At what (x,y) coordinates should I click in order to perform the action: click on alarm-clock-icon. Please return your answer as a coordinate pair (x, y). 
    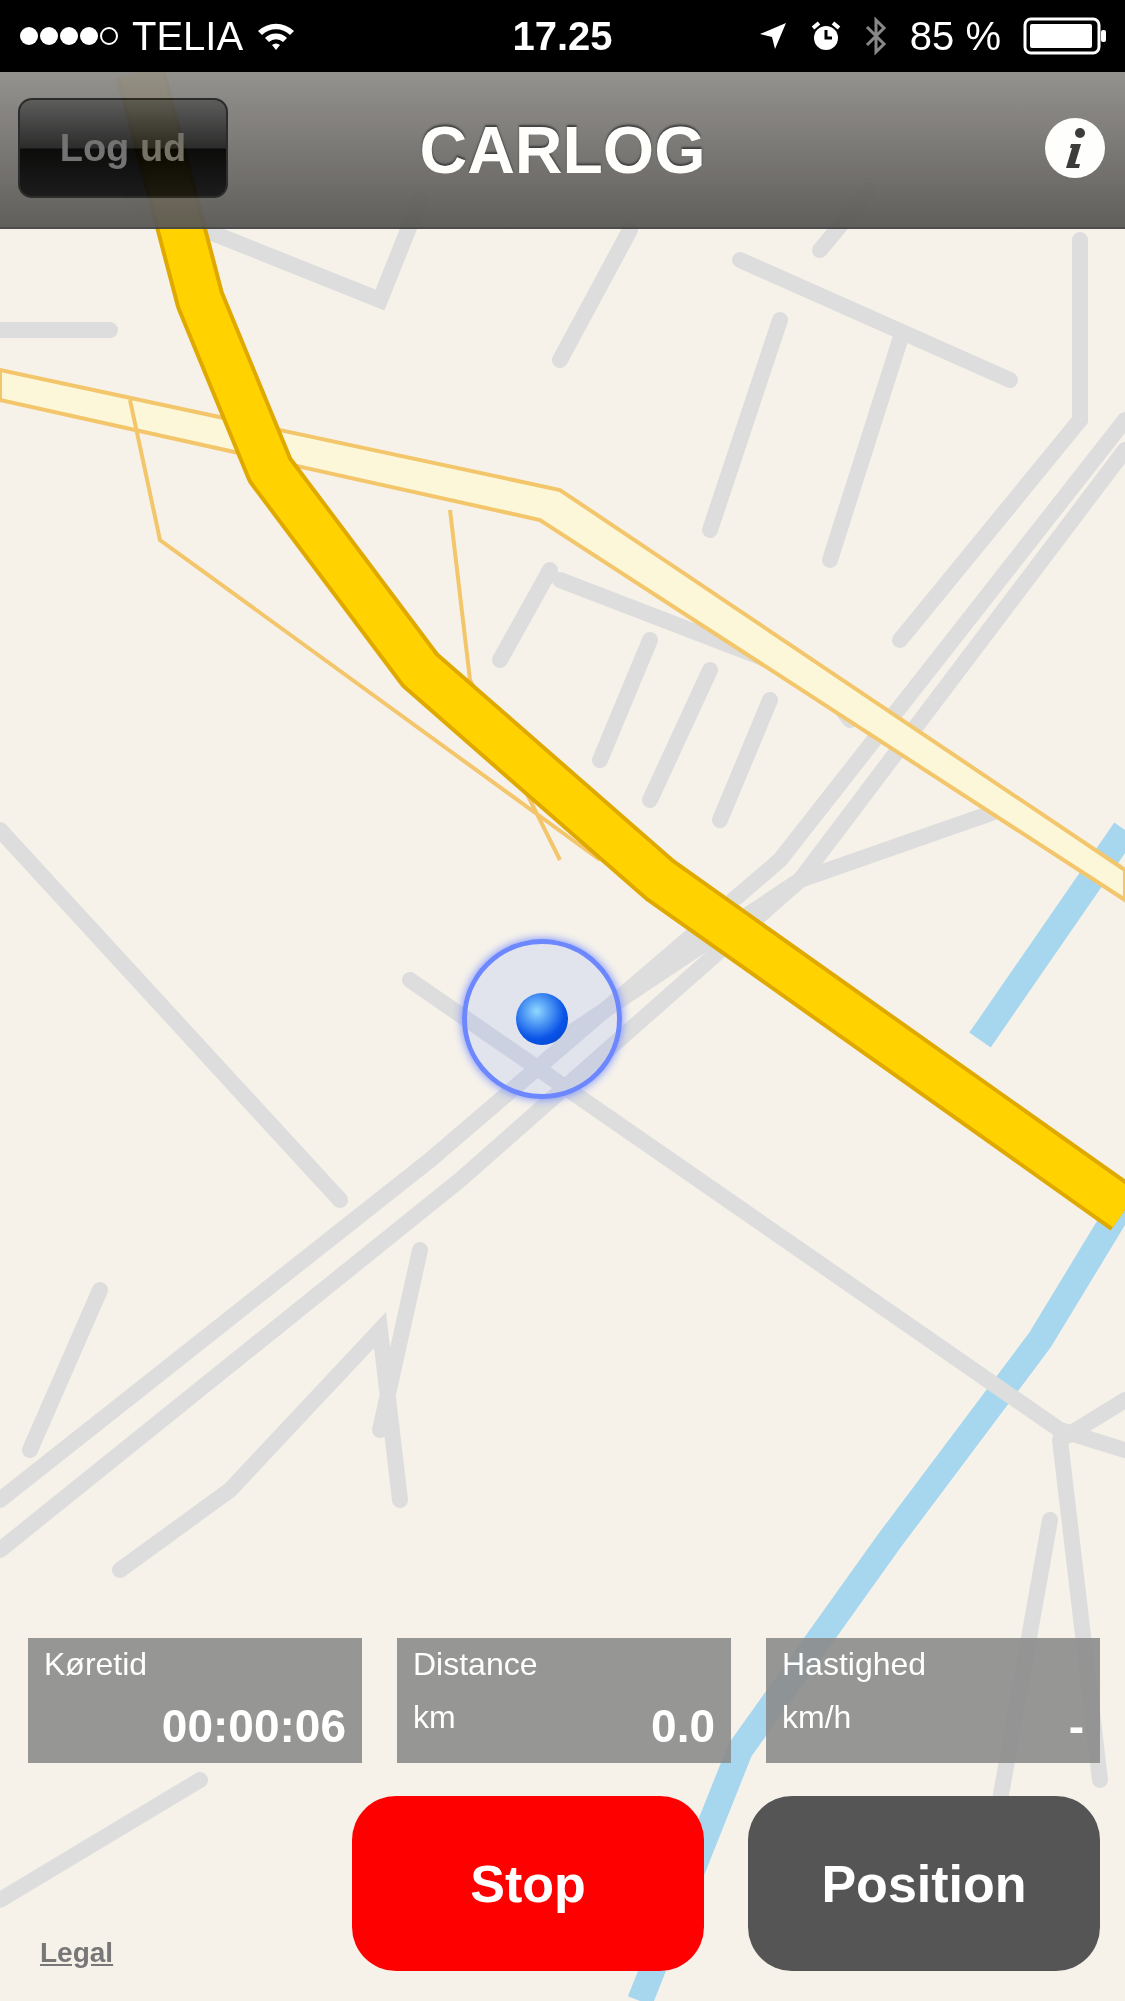
    Looking at the image, I should click on (825, 36).